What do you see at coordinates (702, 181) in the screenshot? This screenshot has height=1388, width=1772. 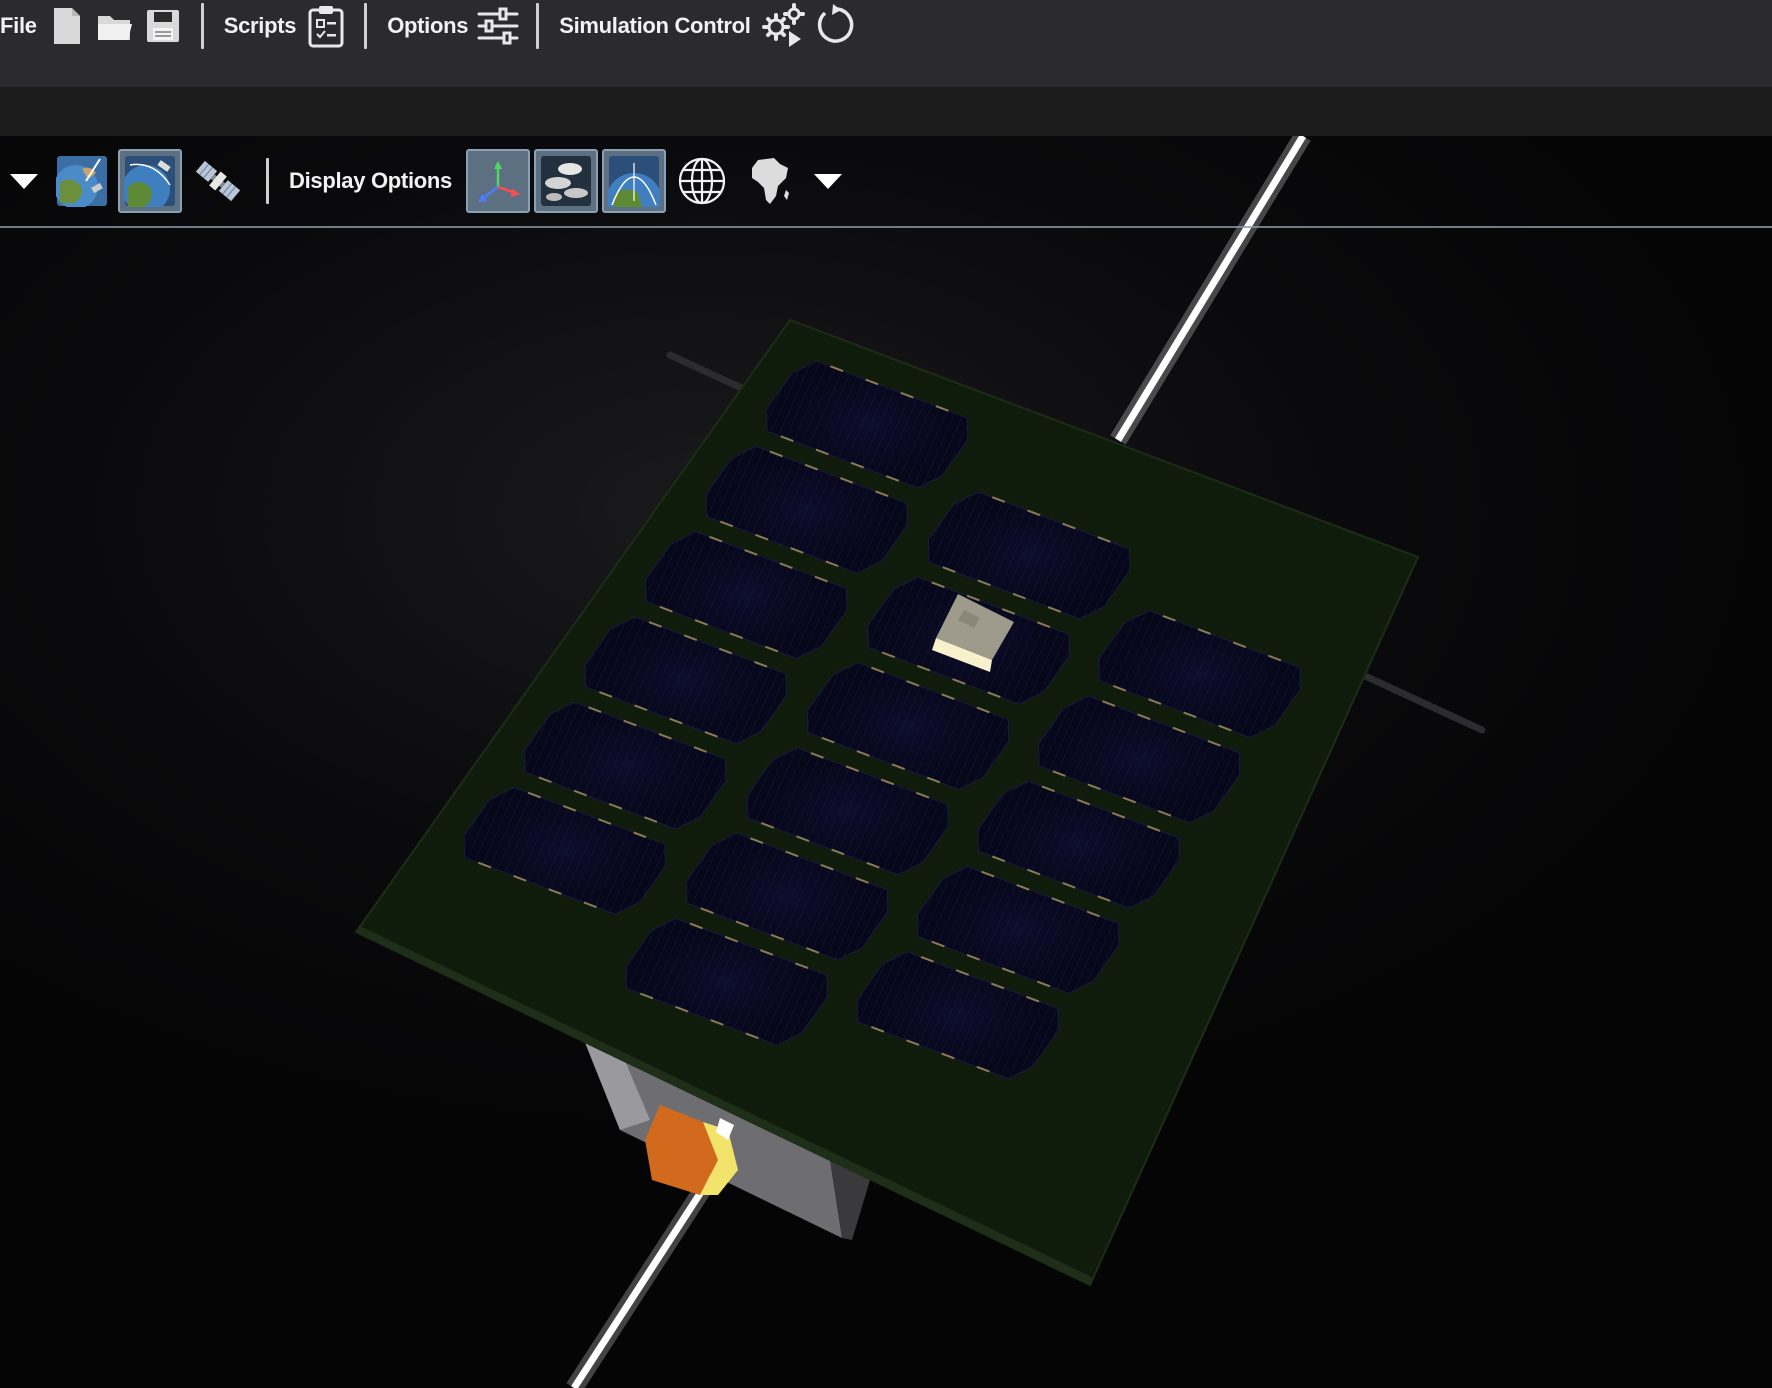 I see `globe-grid-icon` at bounding box center [702, 181].